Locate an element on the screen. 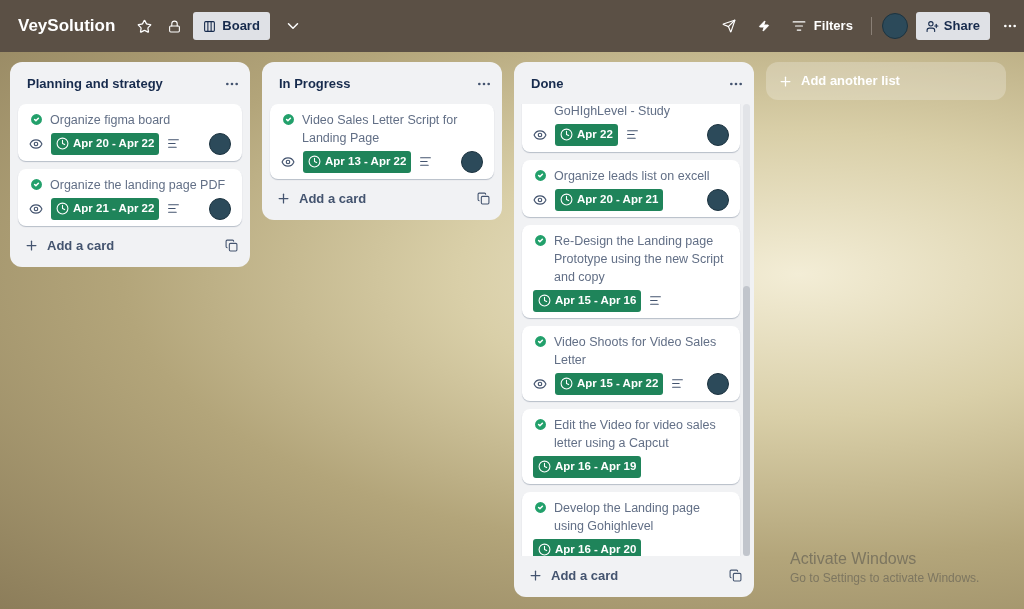  card-title: Organize figma board is located at coordinates (110, 120).